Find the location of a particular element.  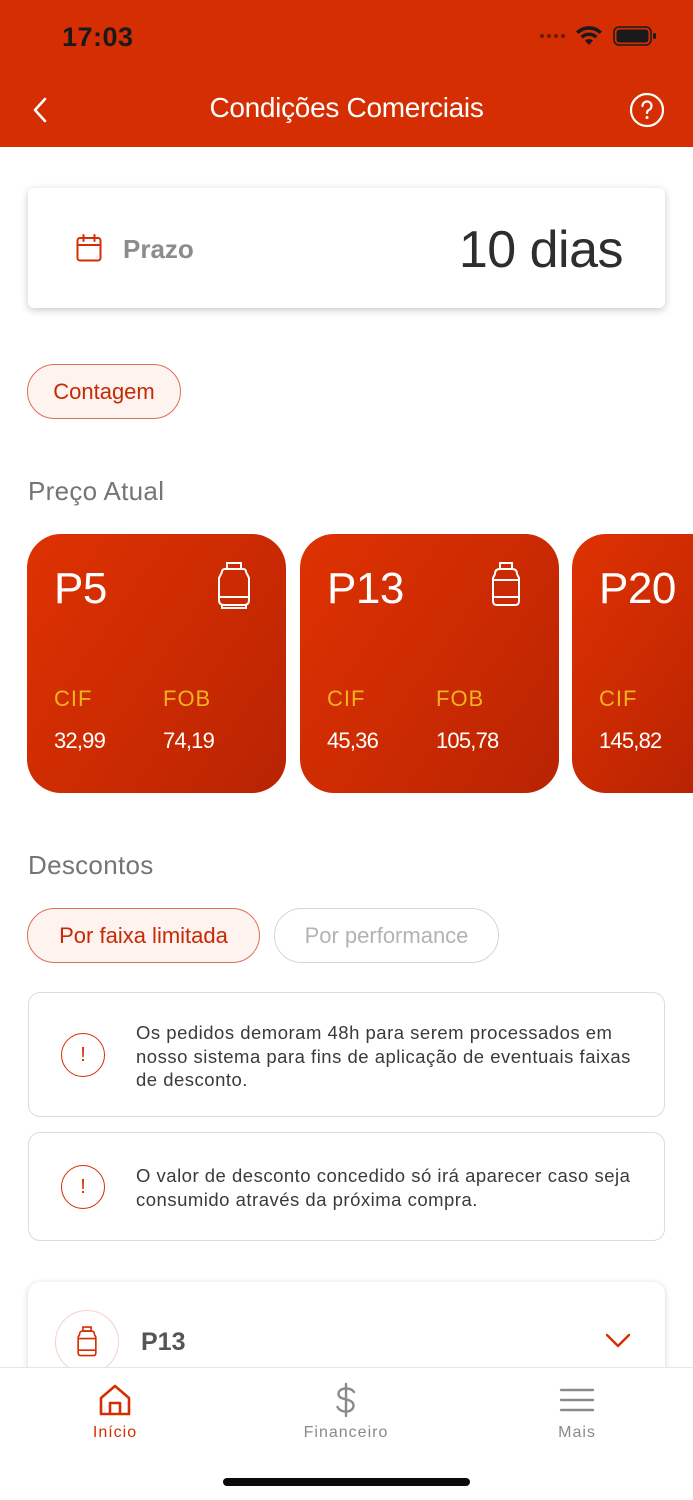

price-card-name: P5 is located at coordinates (80, 588).